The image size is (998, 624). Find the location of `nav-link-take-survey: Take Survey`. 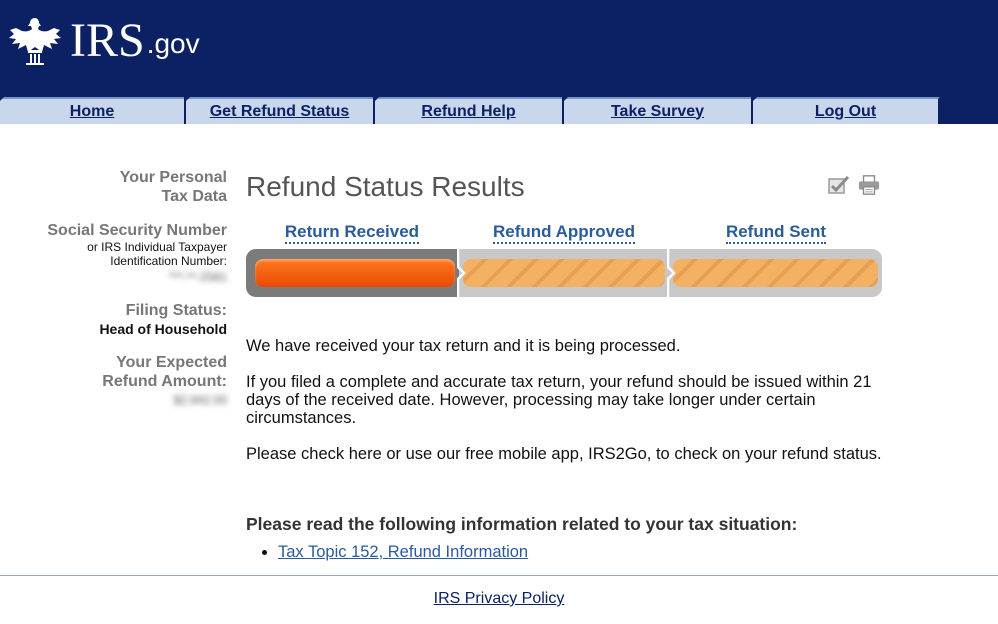

nav-link-take-survey: Take Survey is located at coordinates (657, 112).